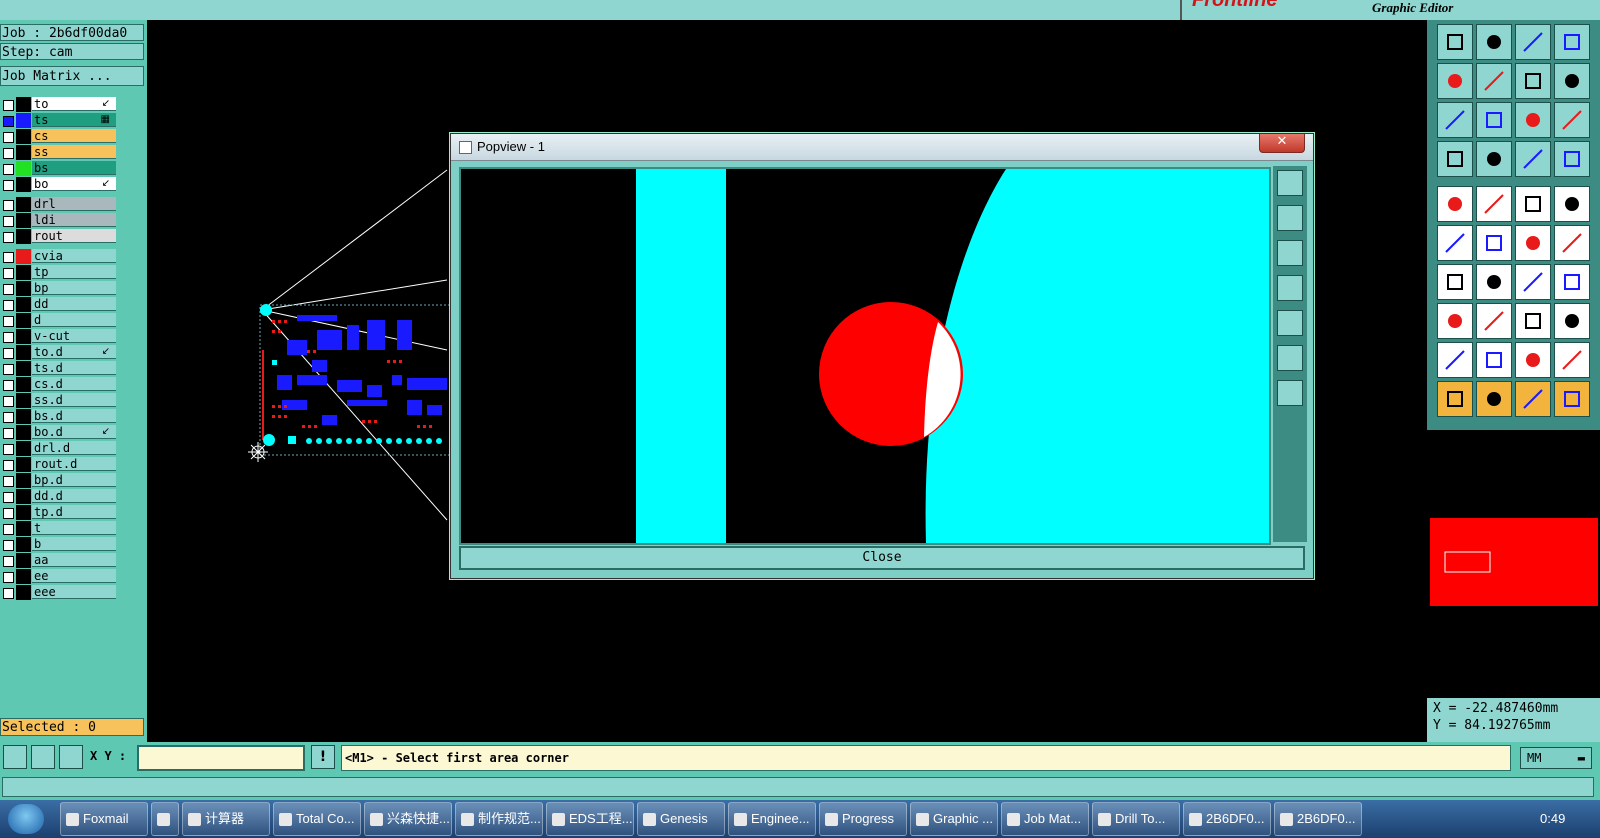 The height and width of the screenshot is (838, 1600). I want to click on pan-up-icon, so click(1290, 218).